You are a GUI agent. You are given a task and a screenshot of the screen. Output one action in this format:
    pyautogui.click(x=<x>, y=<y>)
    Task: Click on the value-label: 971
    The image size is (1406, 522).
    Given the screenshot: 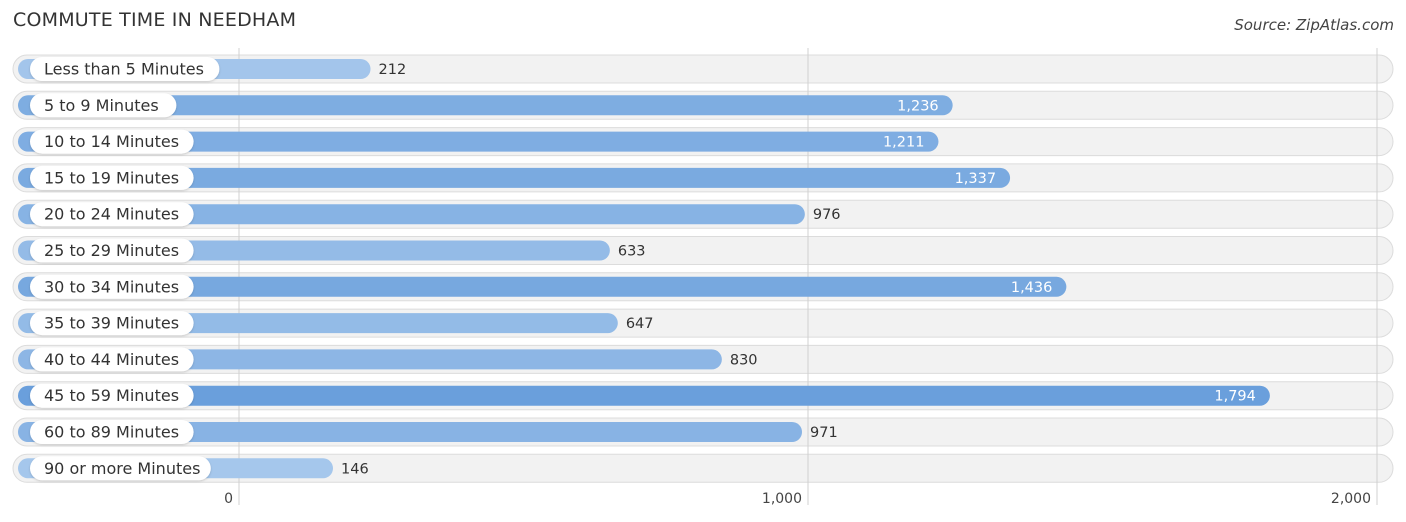 What is the action you would take?
    pyautogui.click(x=824, y=433)
    